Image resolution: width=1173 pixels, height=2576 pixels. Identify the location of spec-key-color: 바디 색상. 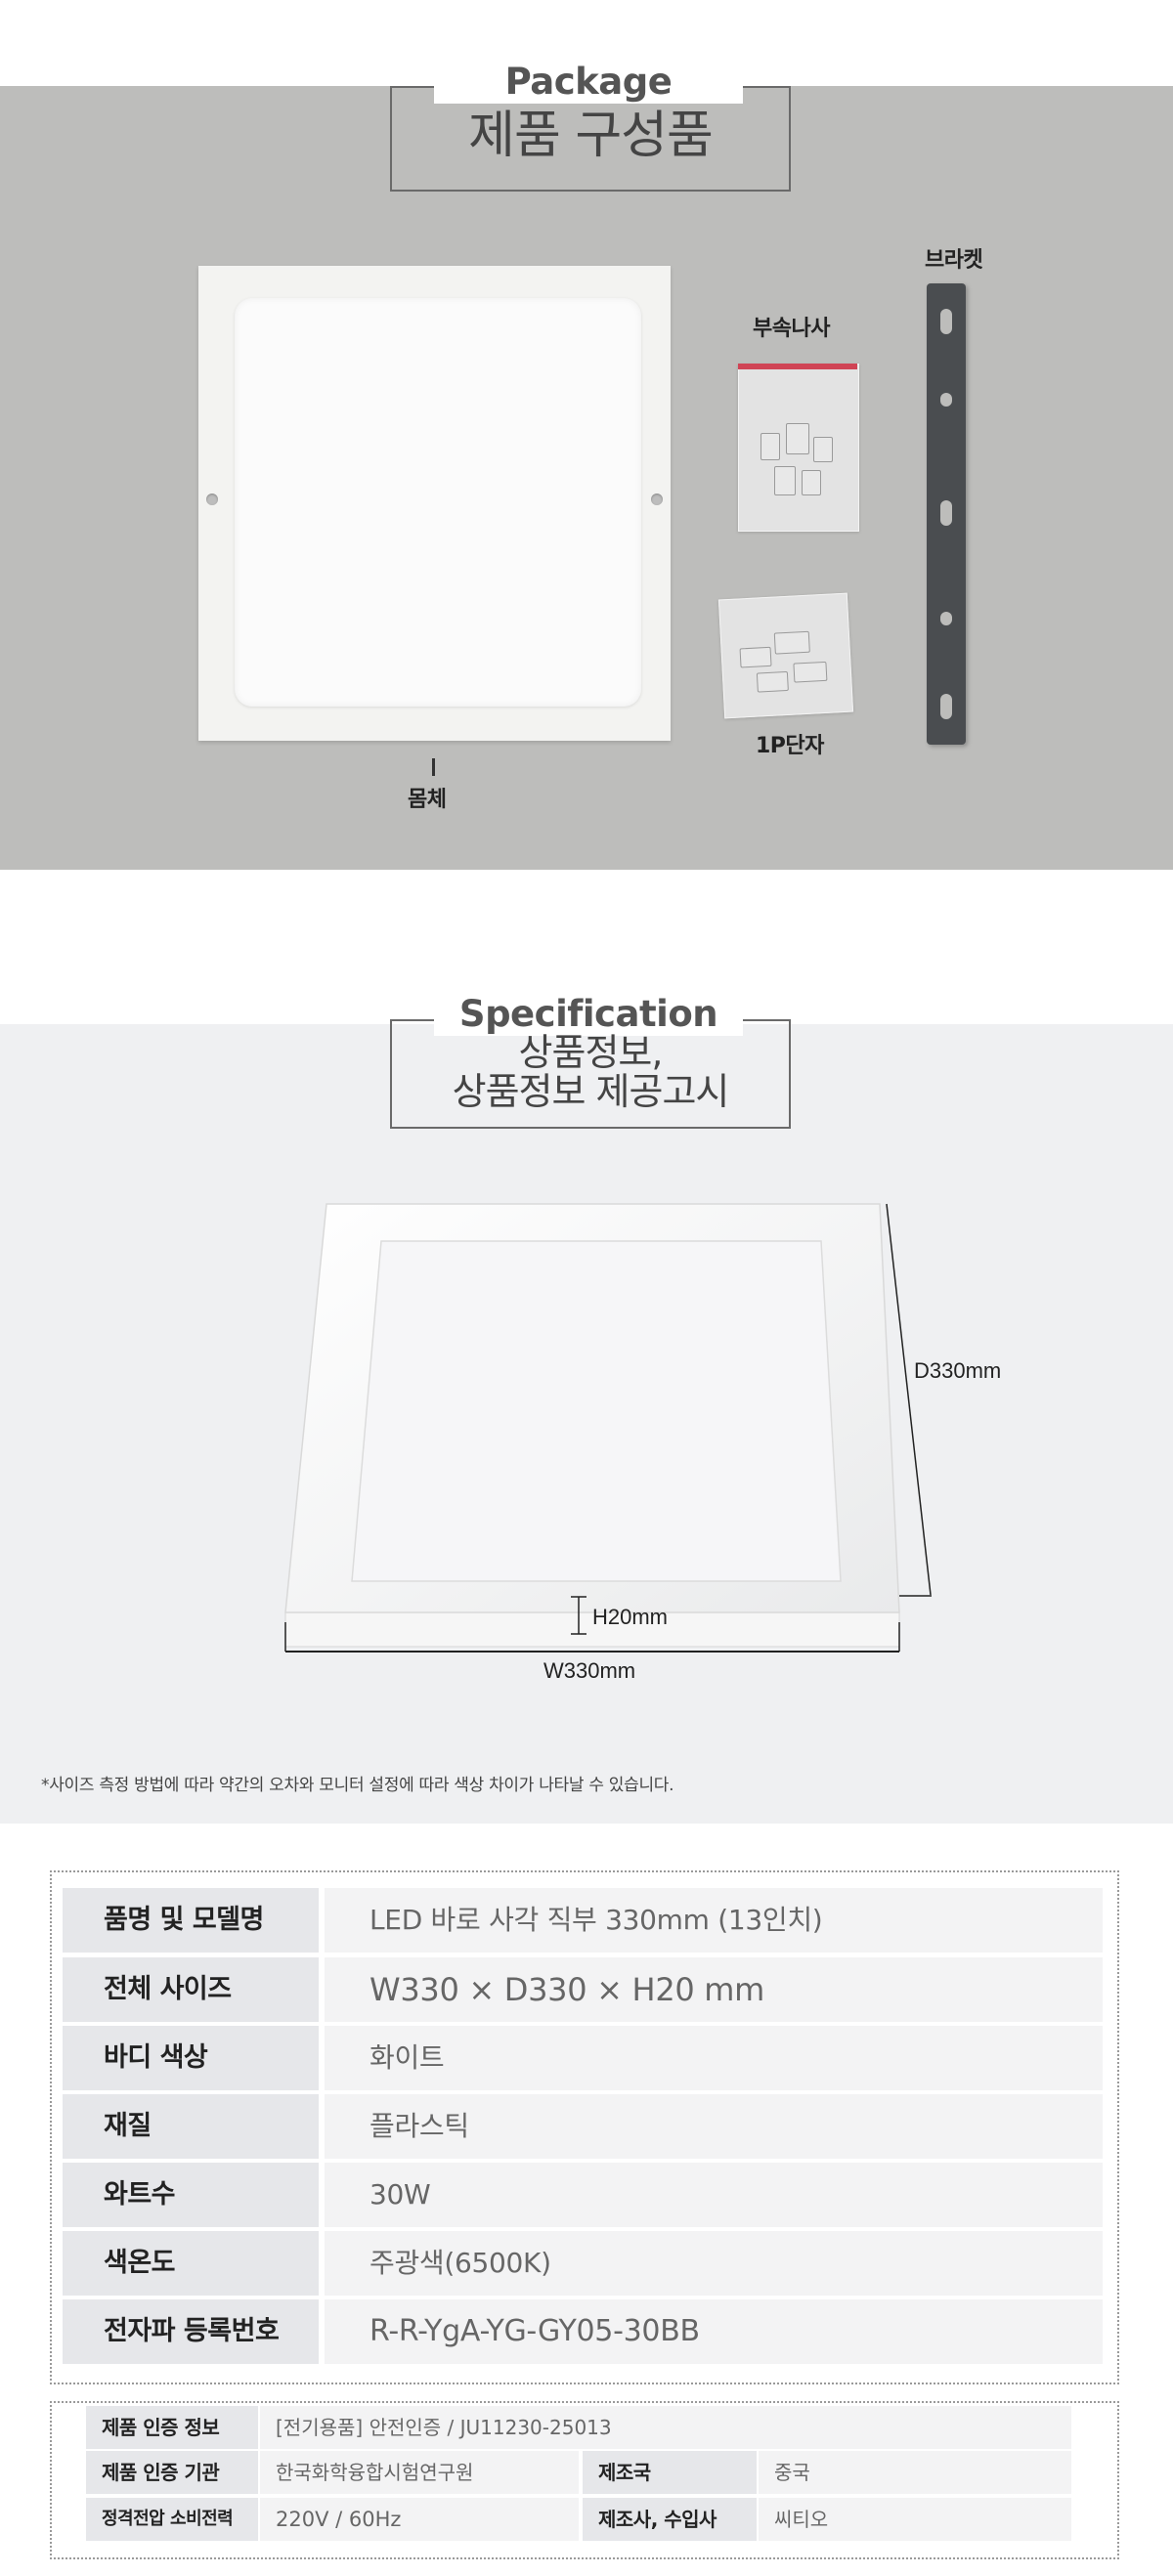
(191, 2058).